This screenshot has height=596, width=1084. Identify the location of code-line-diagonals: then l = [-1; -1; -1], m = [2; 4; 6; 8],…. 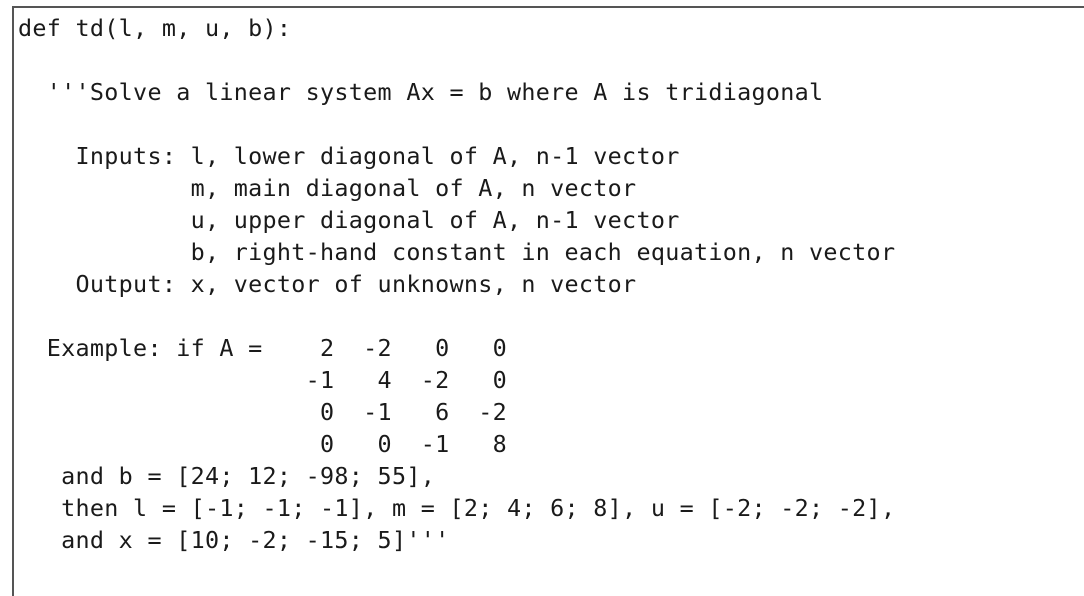
(457, 508).